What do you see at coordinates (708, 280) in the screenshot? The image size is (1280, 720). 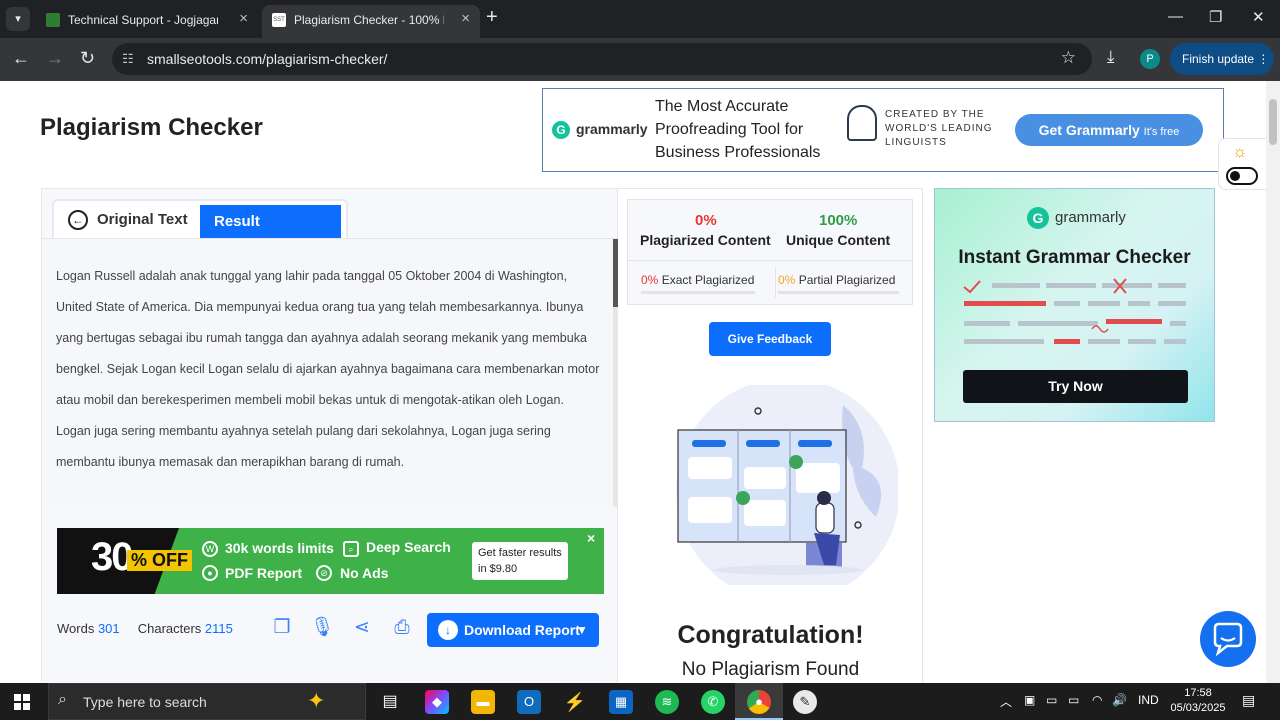 I see `exact-label: Exact Plagiarized` at bounding box center [708, 280].